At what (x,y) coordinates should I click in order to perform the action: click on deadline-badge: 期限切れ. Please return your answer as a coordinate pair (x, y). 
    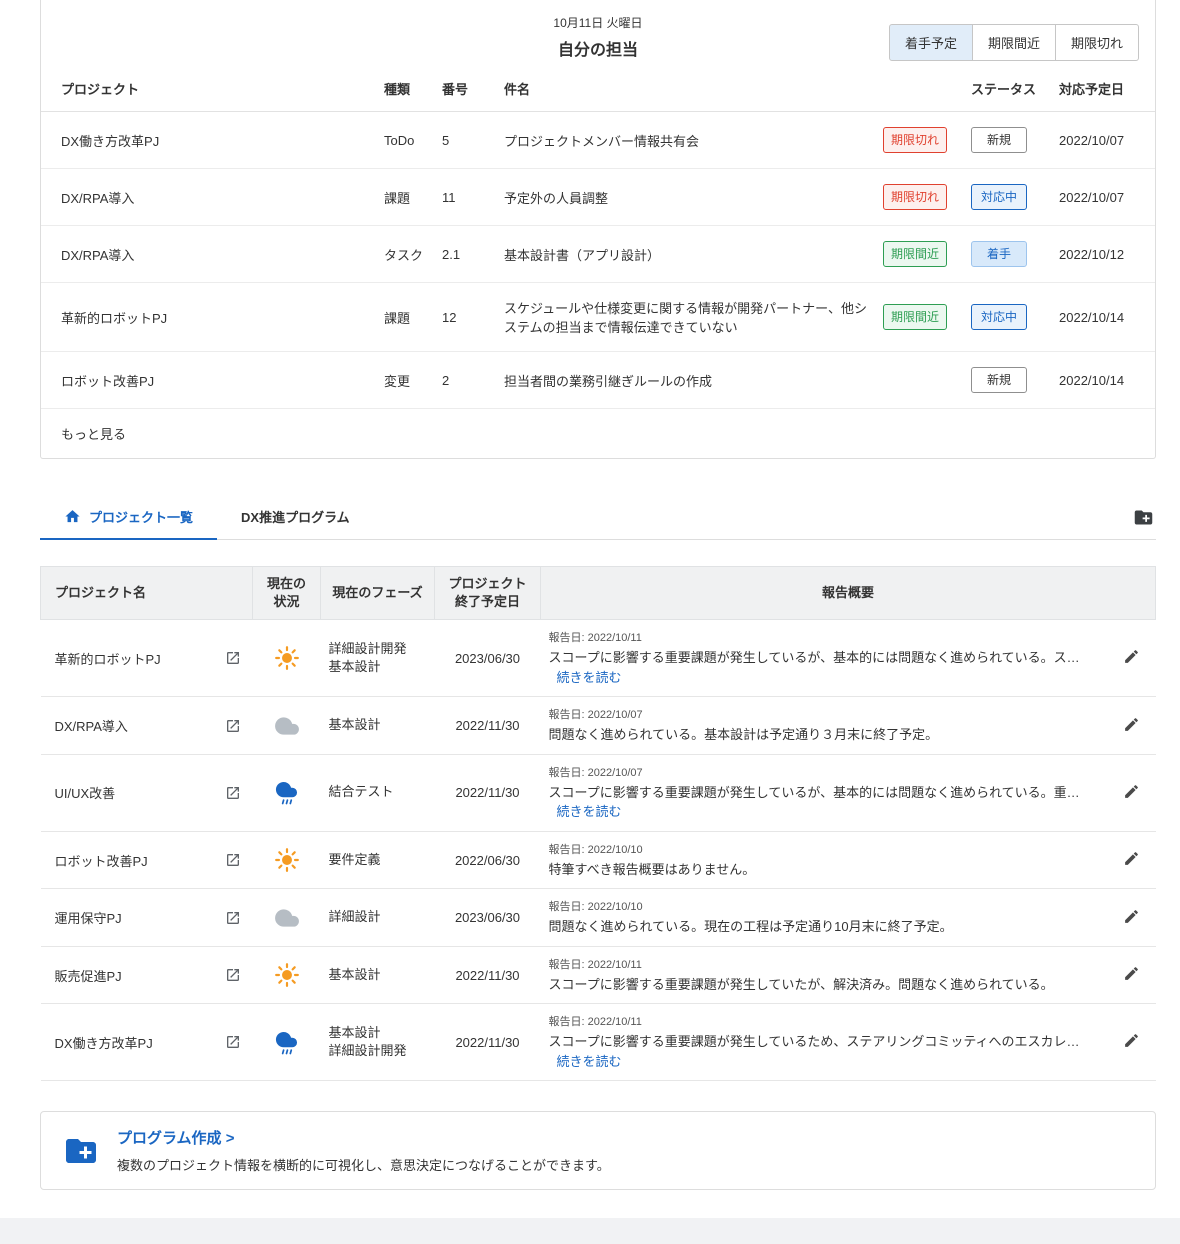
    Looking at the image, I should click on (915, 197).